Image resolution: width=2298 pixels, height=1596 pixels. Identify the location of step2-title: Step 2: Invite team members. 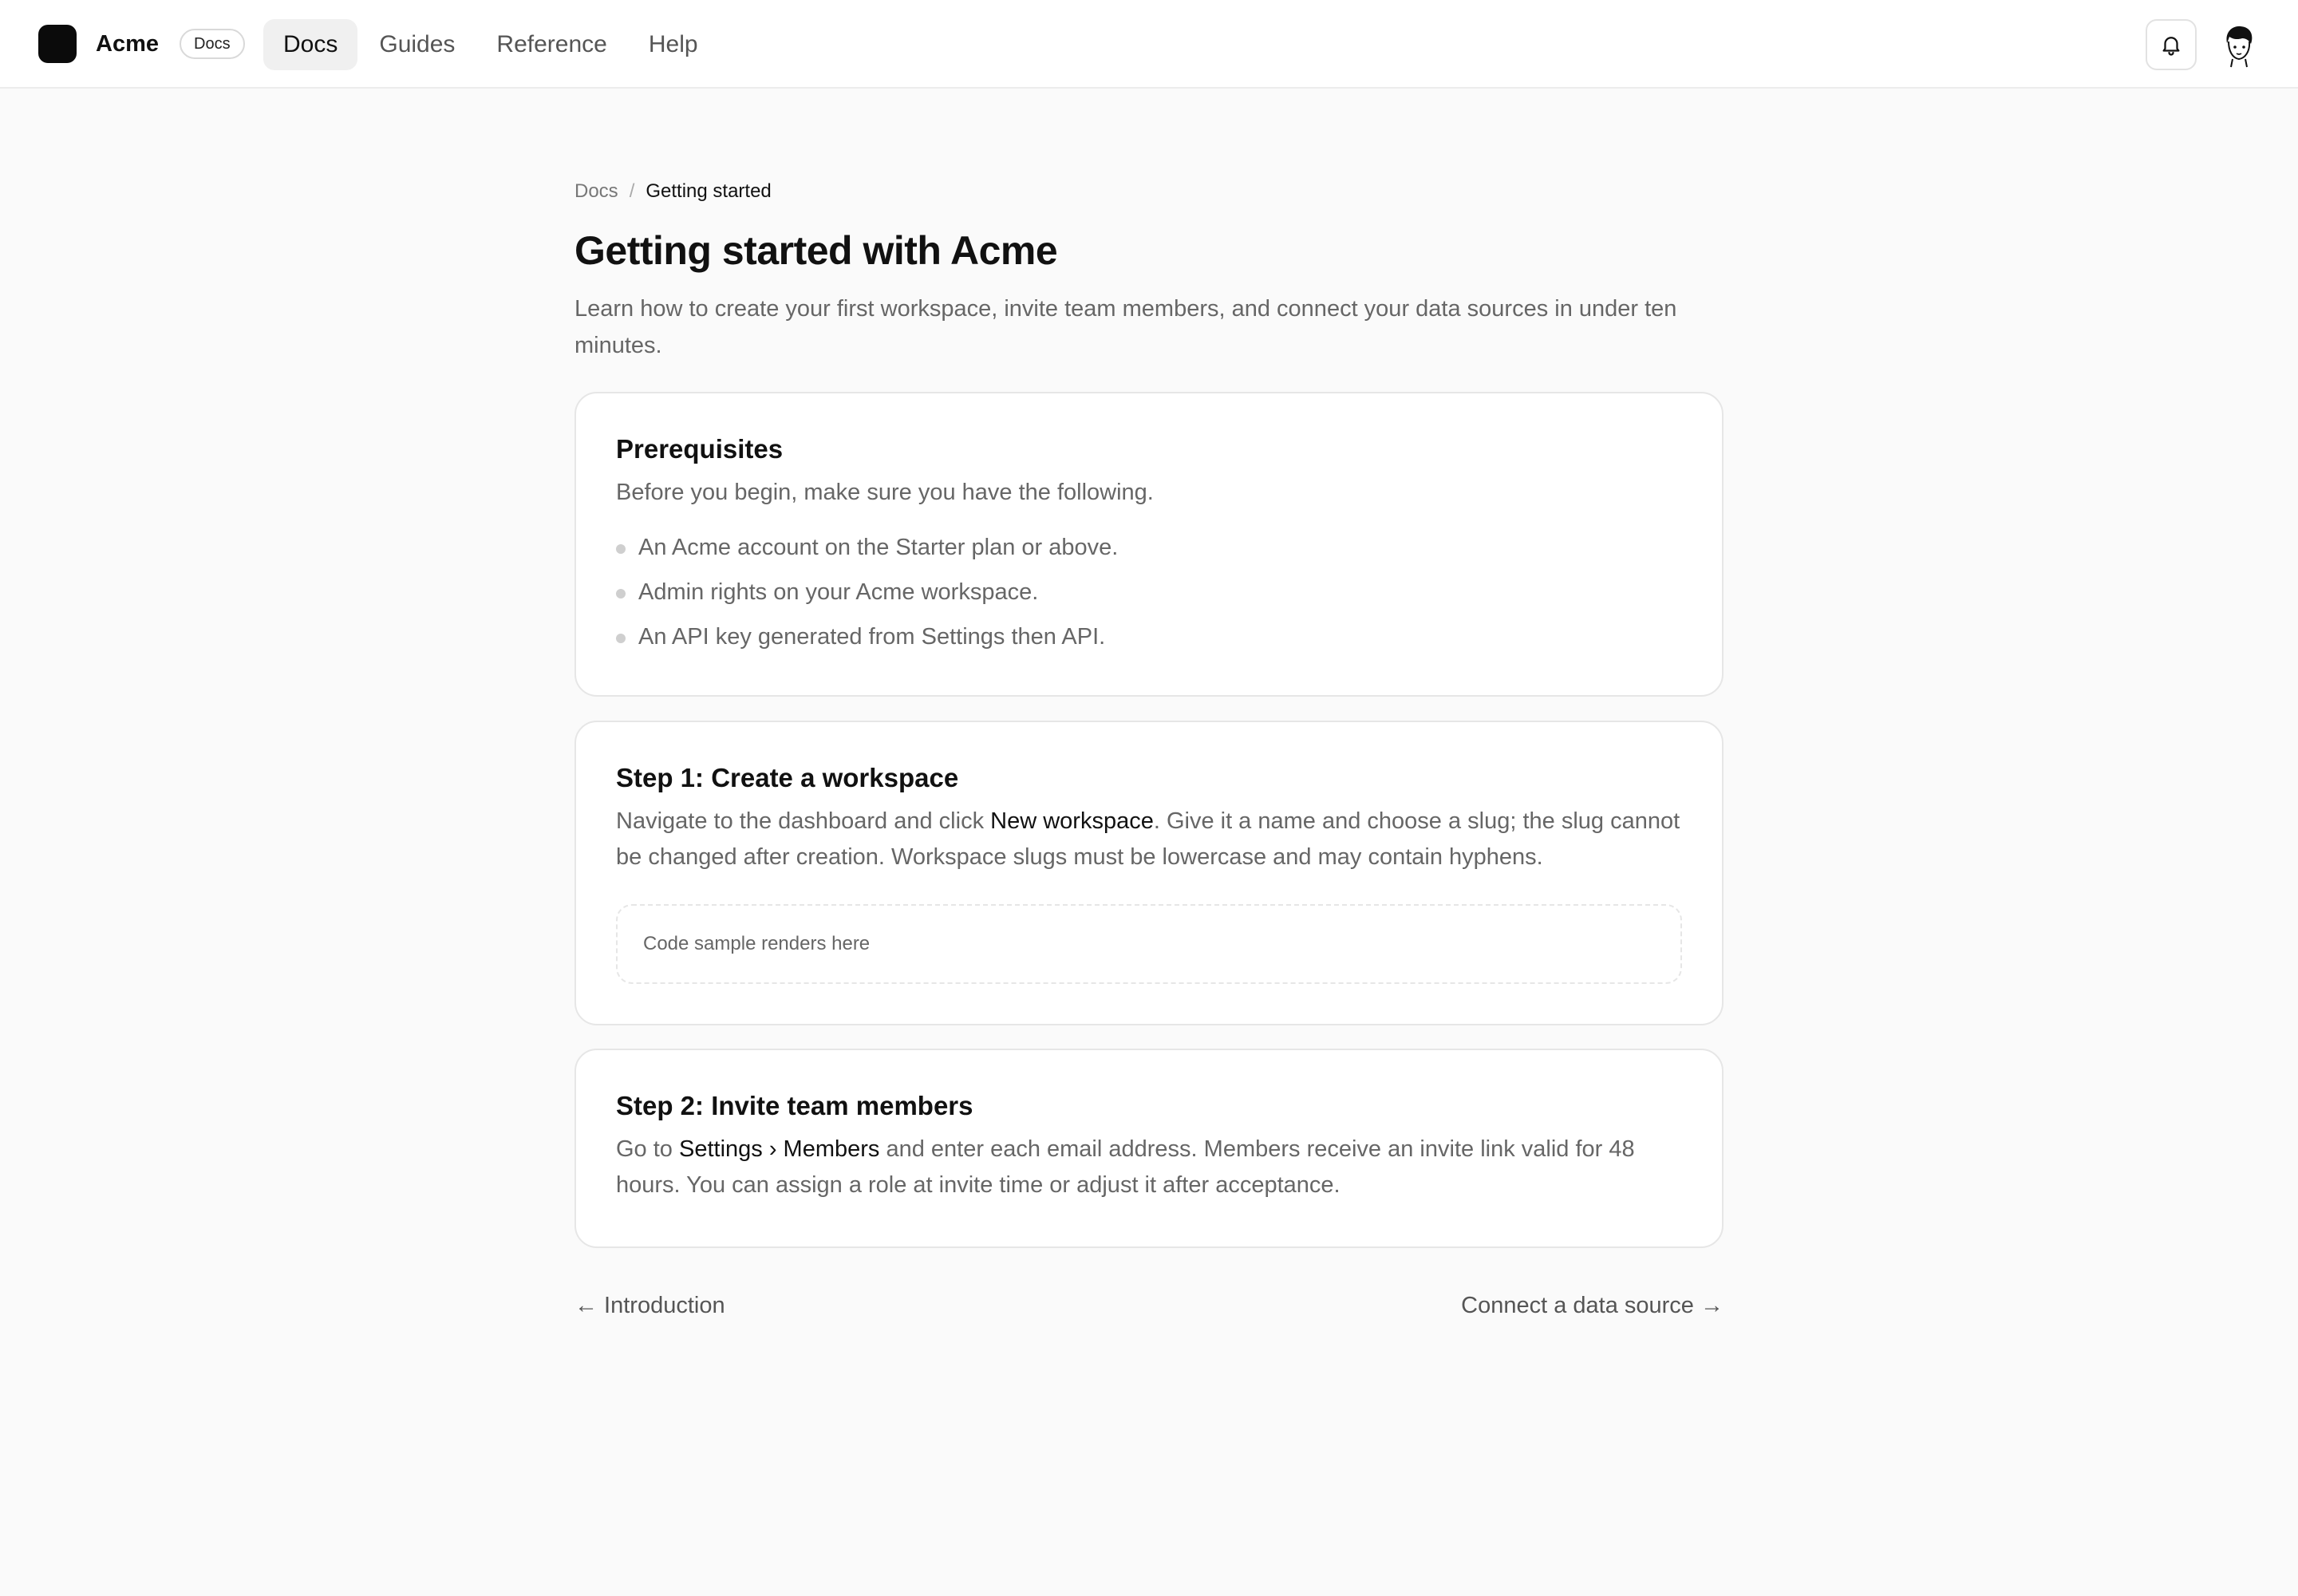
(795, 1105).